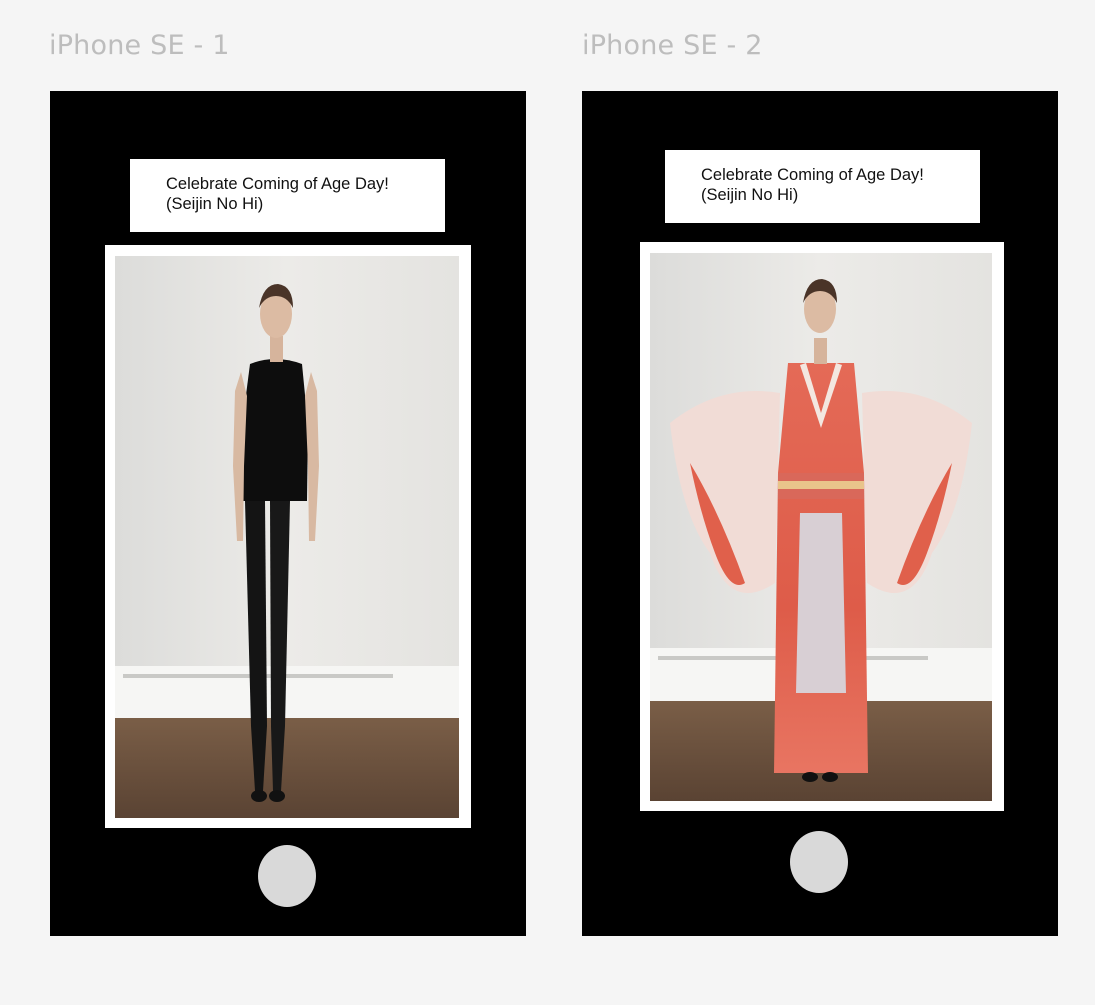  What do you see at coordinates (139, 45) in the screenshot?
I see `frame-title-1: iPhone SE - 1` at bounding box center [139, 45].